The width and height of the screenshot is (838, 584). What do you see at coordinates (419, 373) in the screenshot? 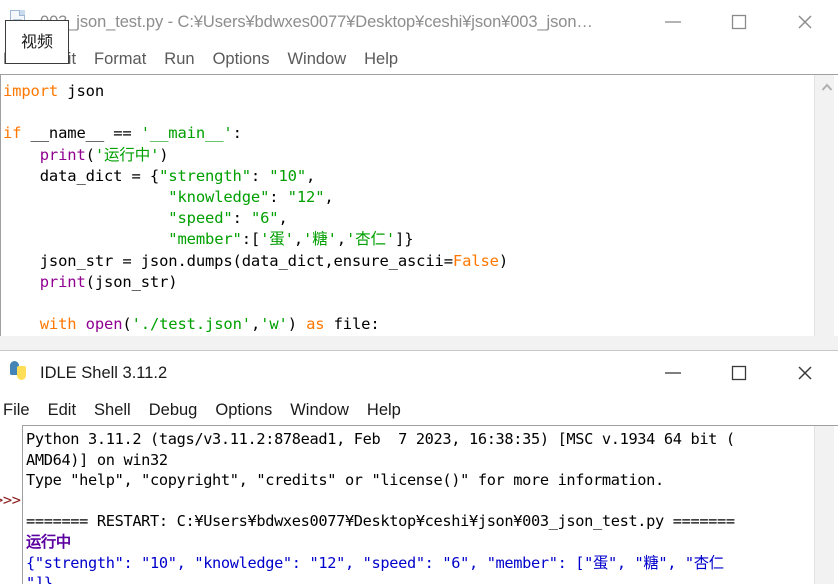
I see `shell-titlebar: IDLE Shell 3.11.2` at bounding box center [419, 373].